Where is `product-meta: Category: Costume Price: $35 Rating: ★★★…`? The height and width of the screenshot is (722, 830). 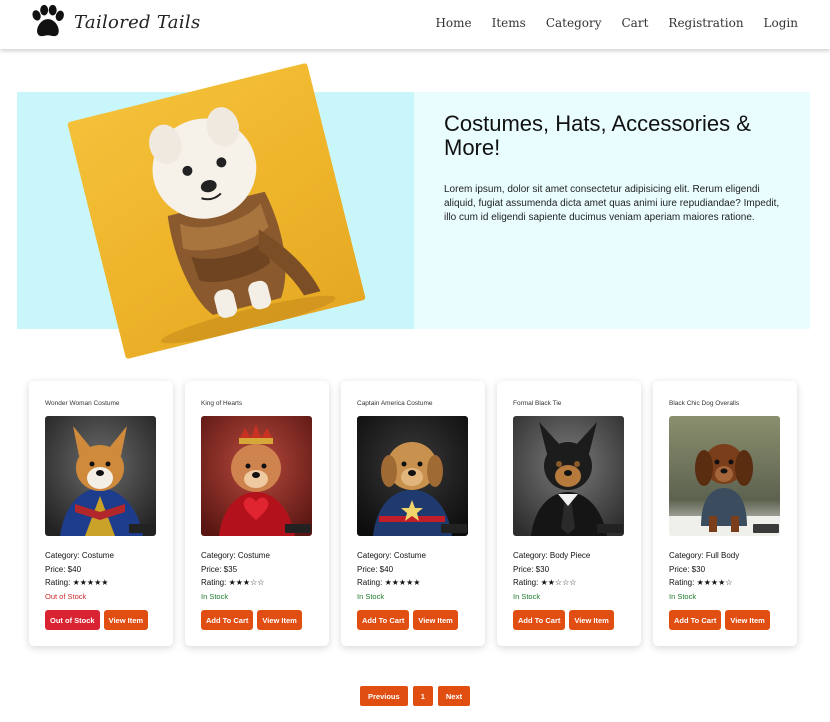
product-meta: Category: Costume Price: $35 Rating: ★★★… is located at coordinates (235, 576).